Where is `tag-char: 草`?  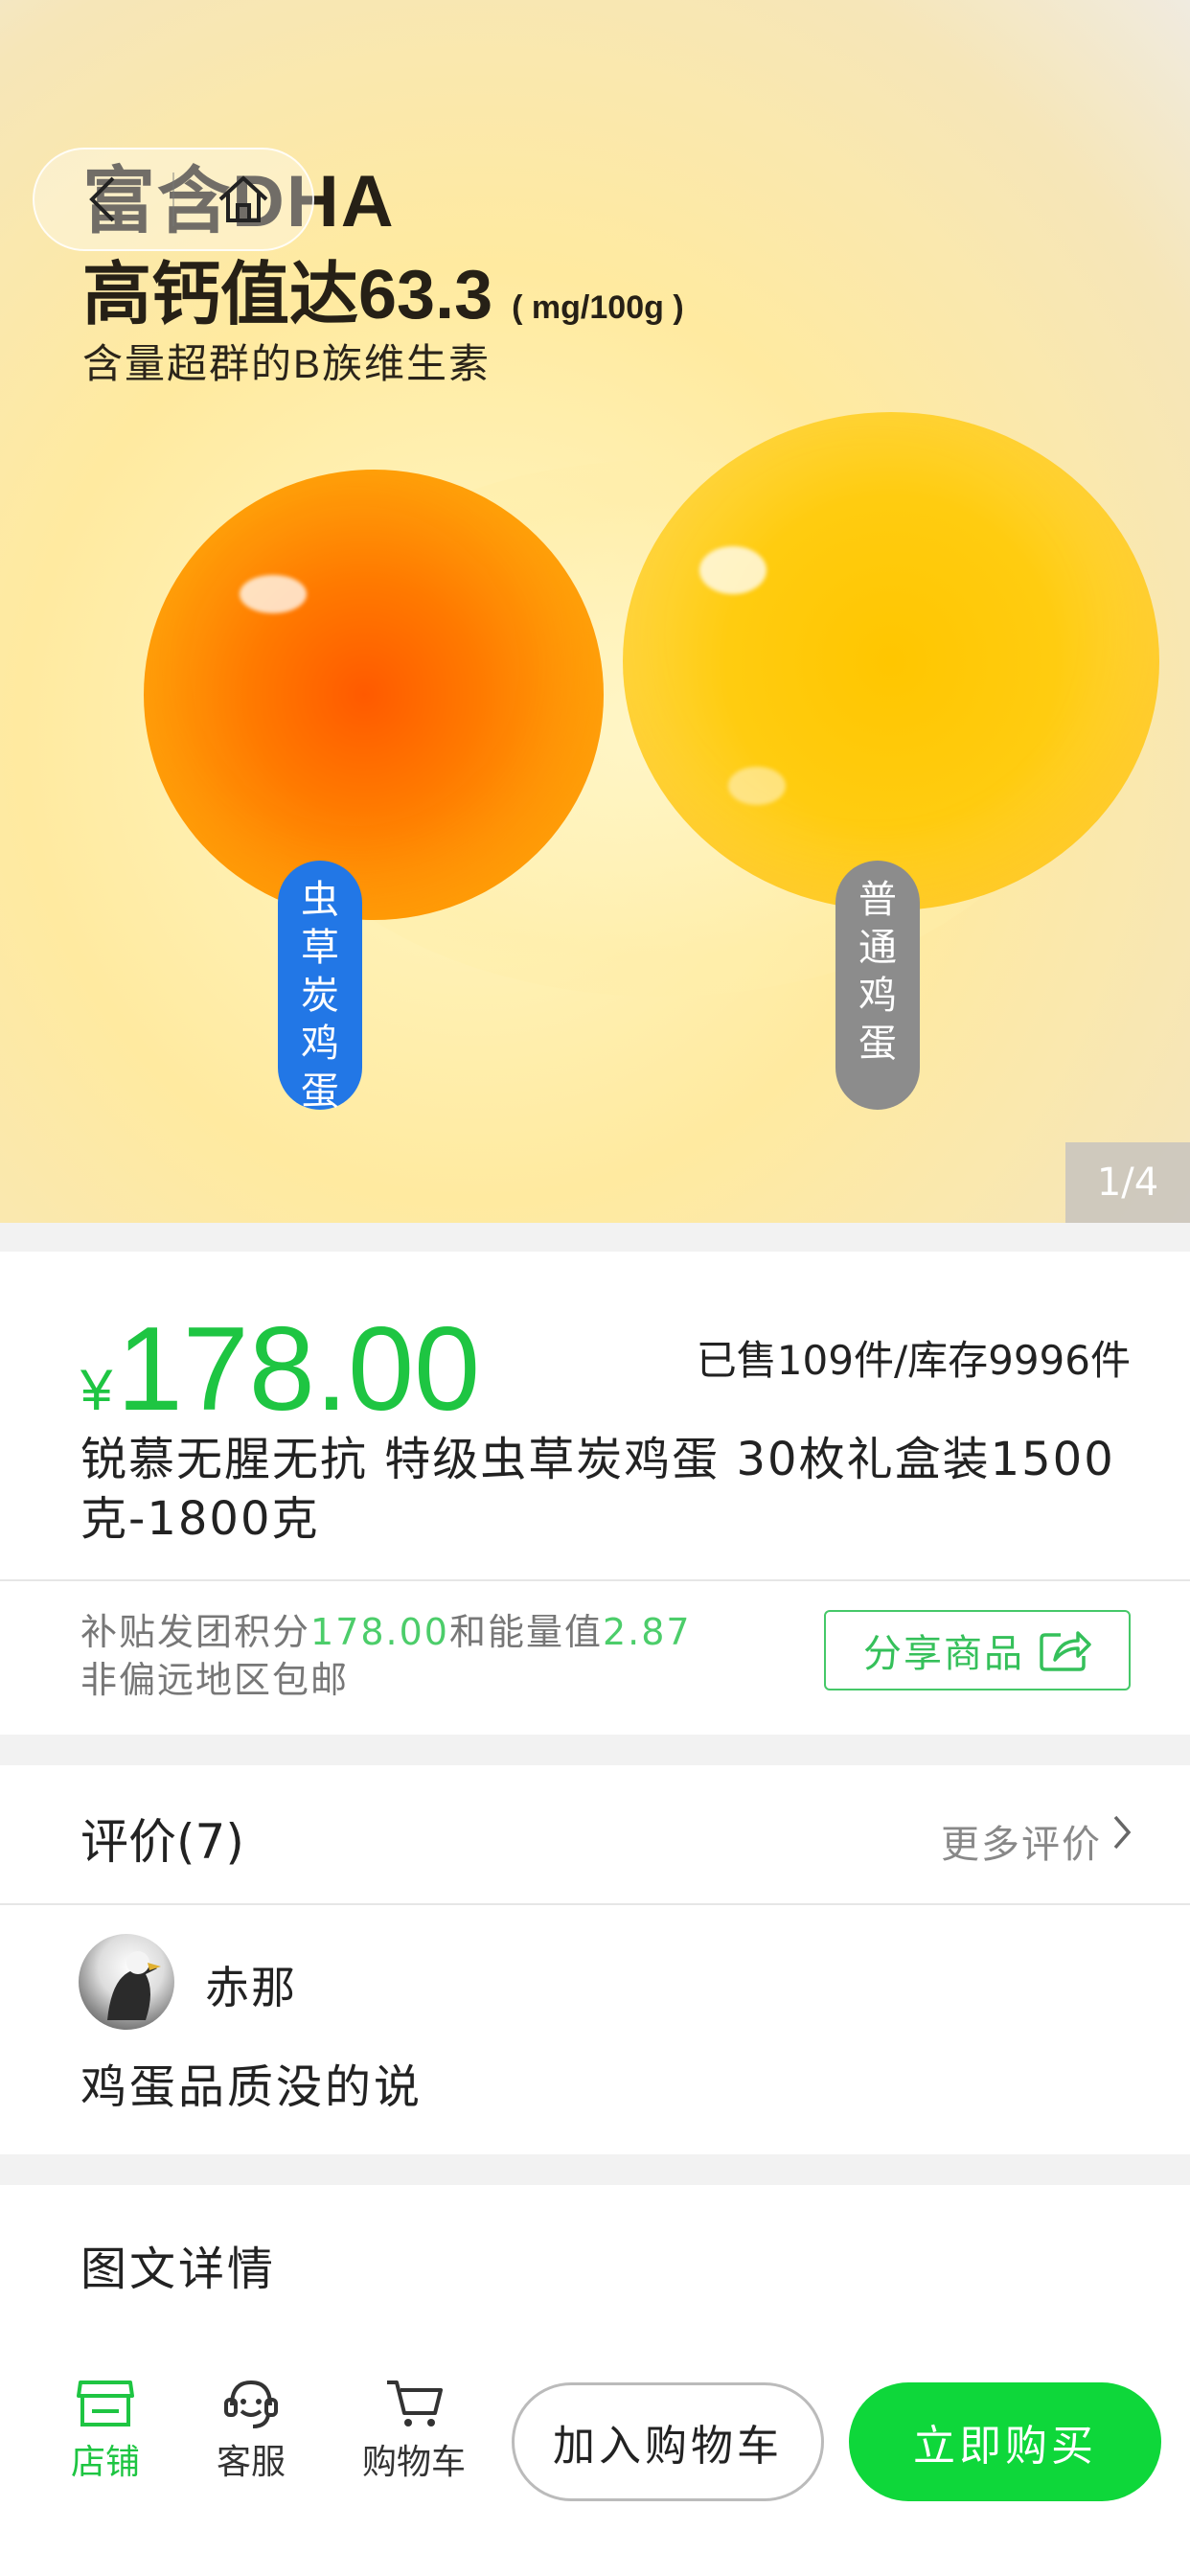
tag-char: 草 is located at coordinates (320, 948).